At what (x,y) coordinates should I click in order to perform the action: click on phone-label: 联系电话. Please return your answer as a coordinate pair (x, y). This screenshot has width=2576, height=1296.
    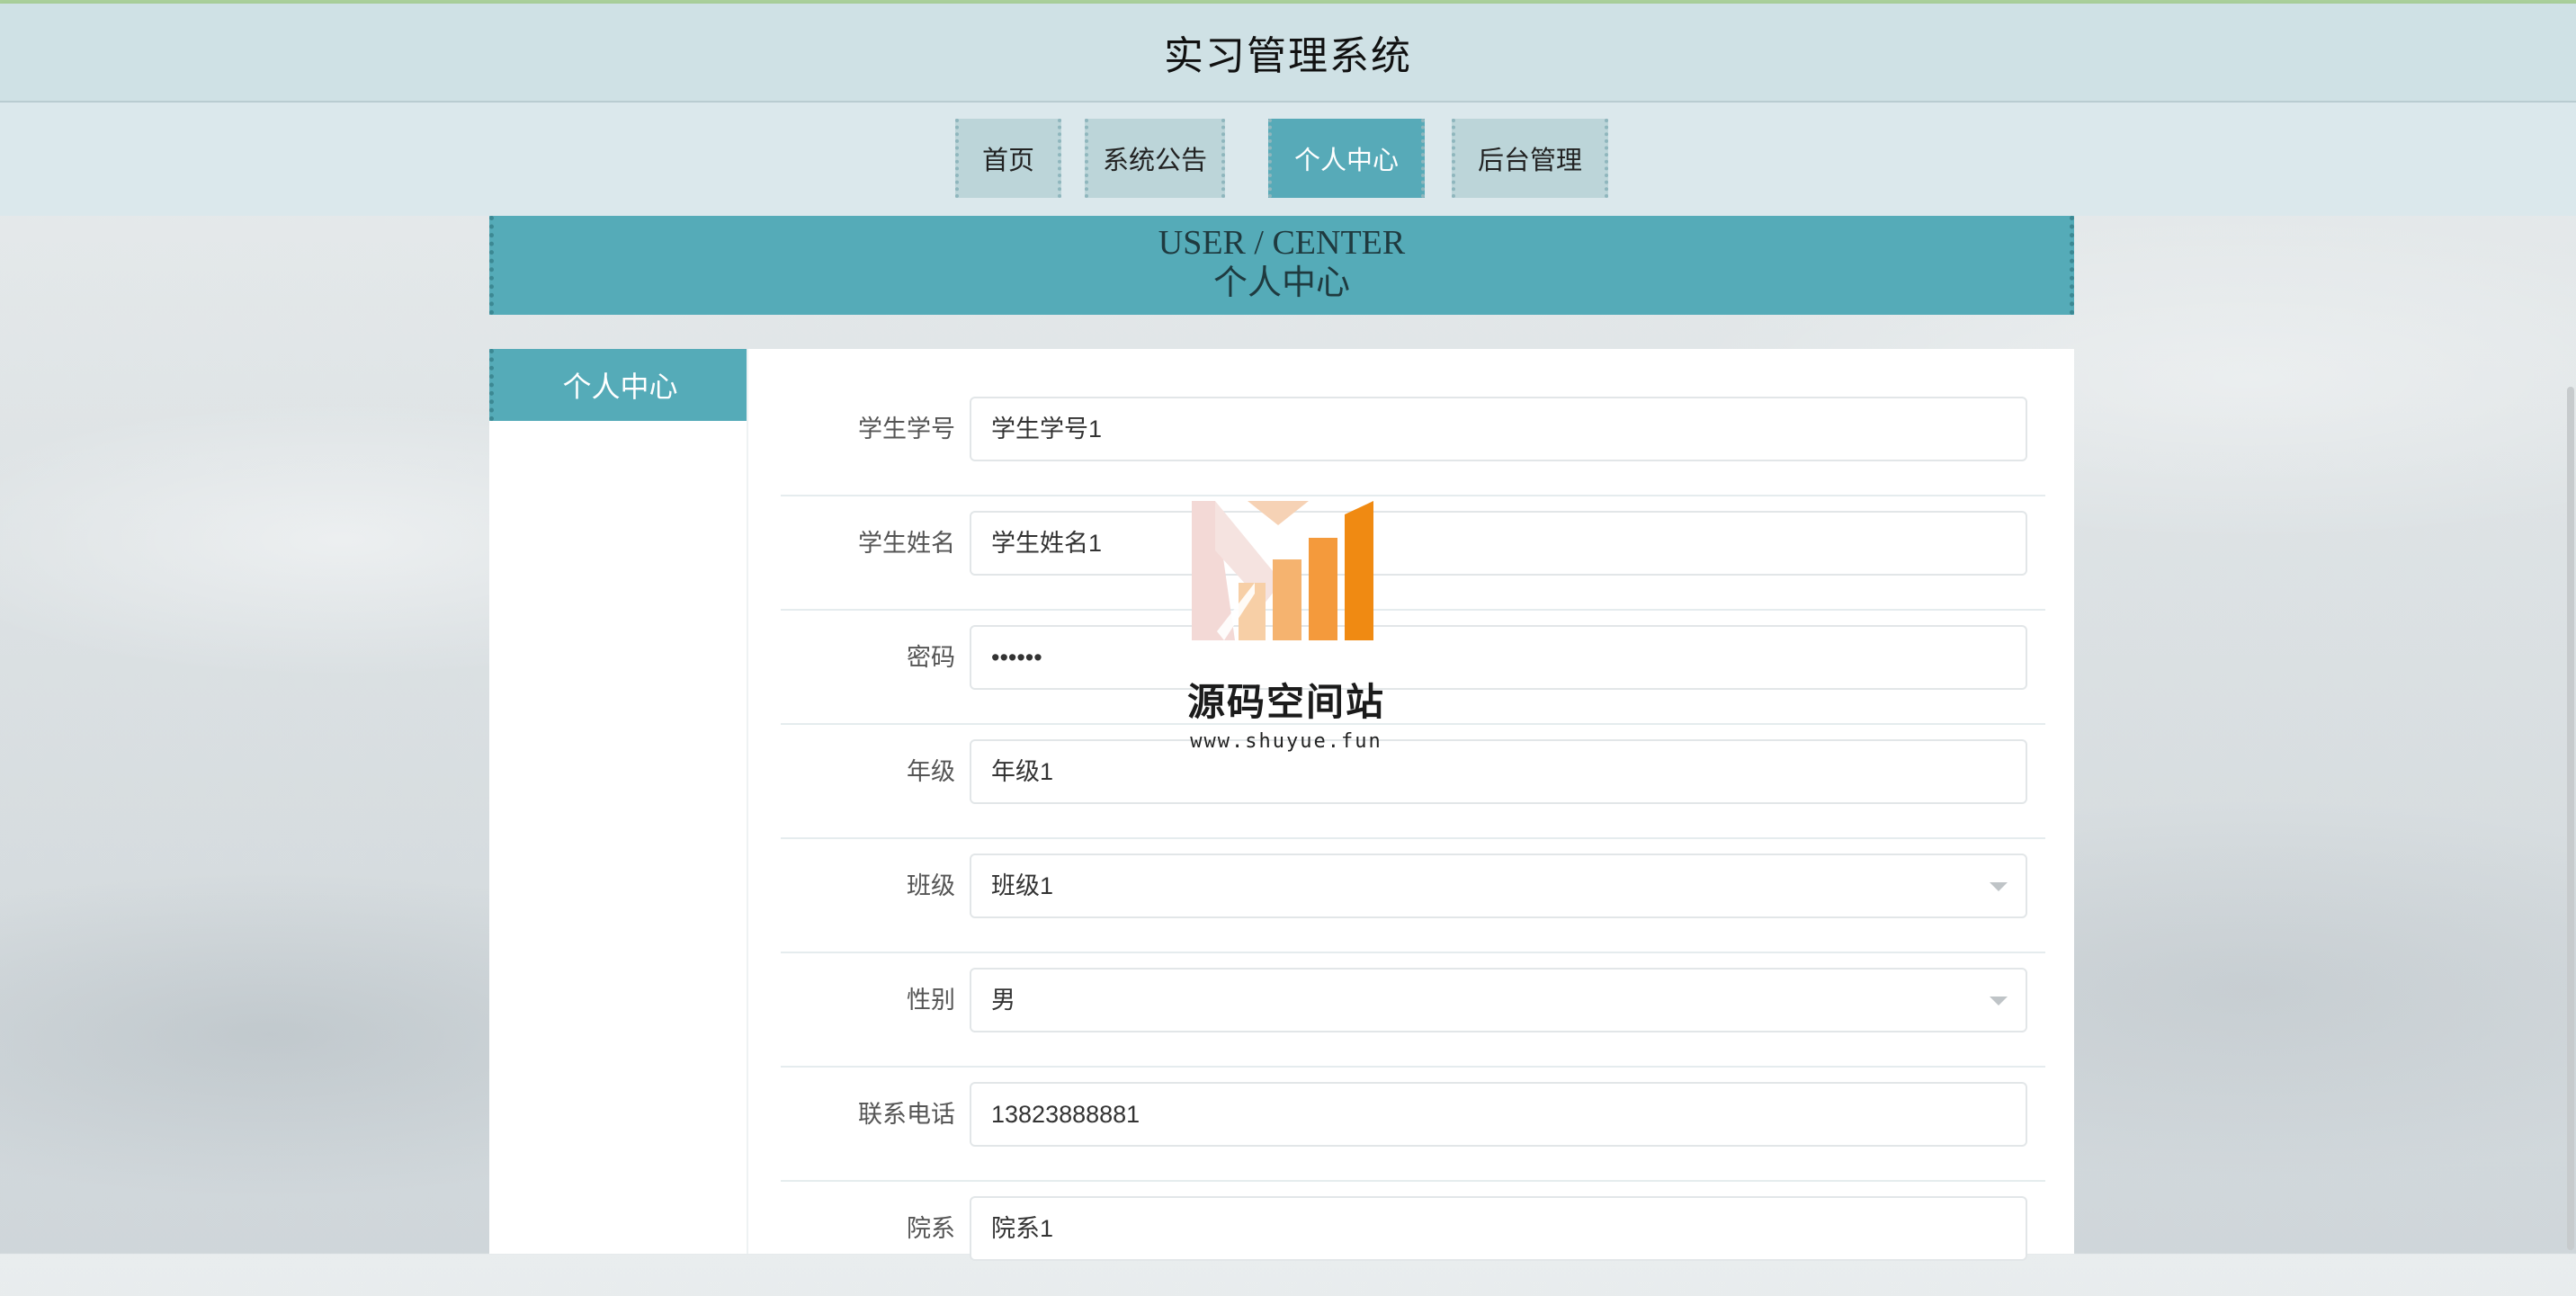
    Looking at the image, I should click on (906, 1114).